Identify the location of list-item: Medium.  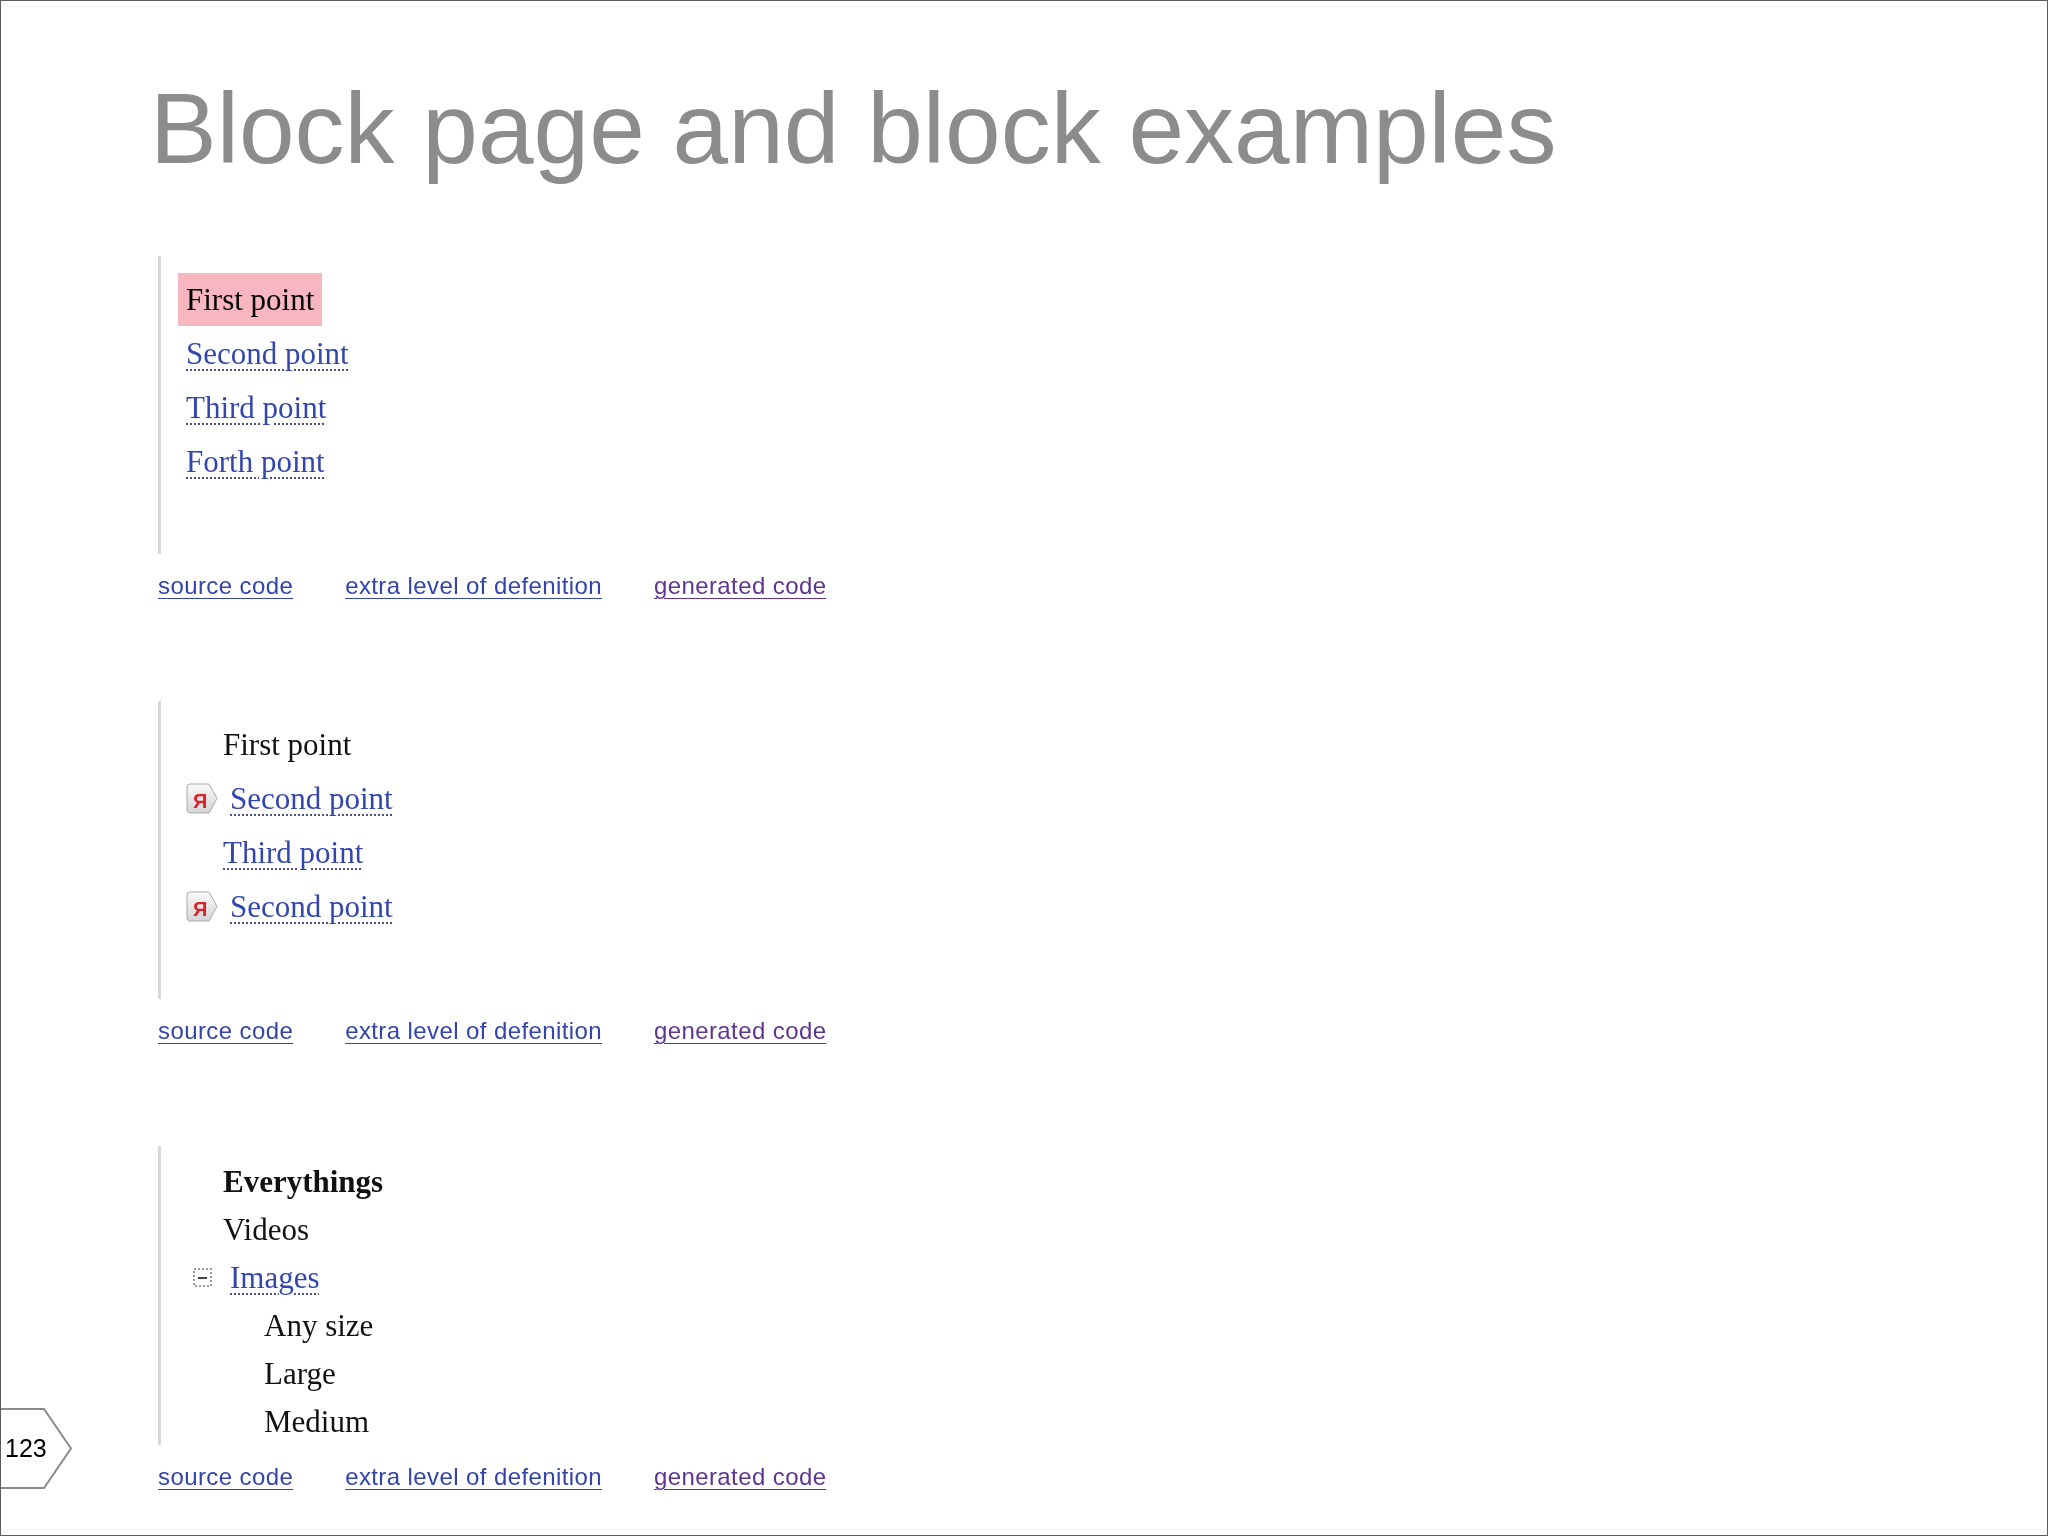
(317, 1421).